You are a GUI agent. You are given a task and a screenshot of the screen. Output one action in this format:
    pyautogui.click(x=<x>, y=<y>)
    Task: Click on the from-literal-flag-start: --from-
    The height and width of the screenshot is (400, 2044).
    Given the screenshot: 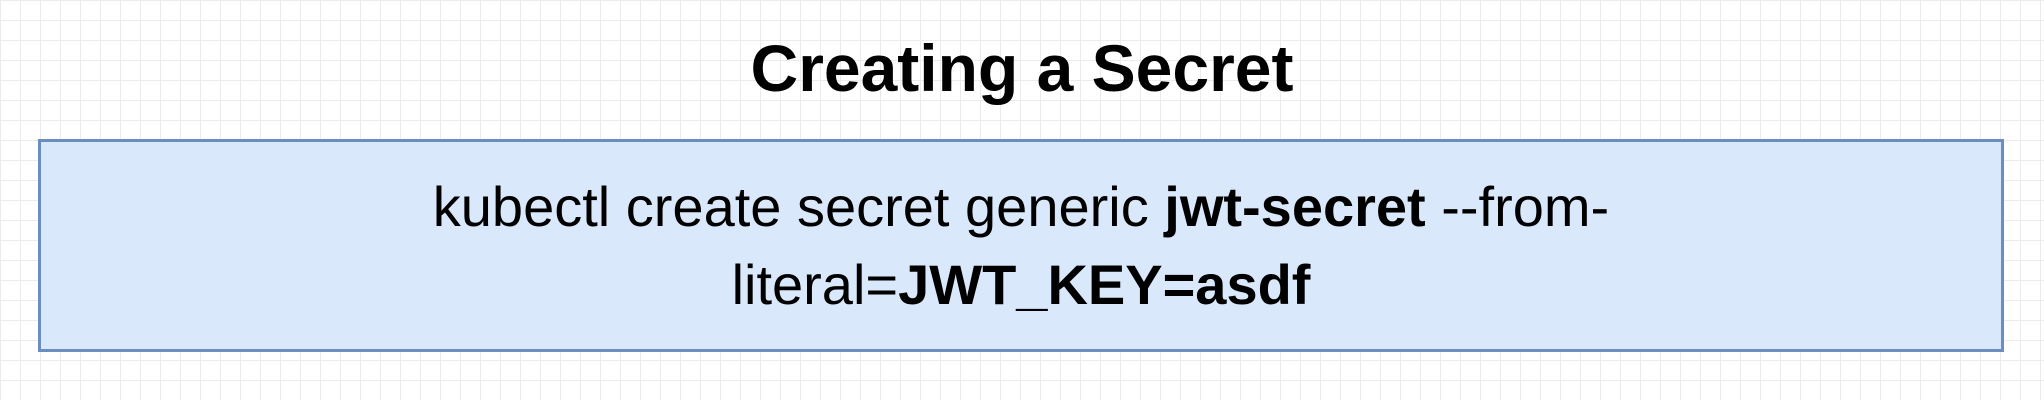 What is the action you would take?
    pyautogui.click(x=1517, y=206)
    